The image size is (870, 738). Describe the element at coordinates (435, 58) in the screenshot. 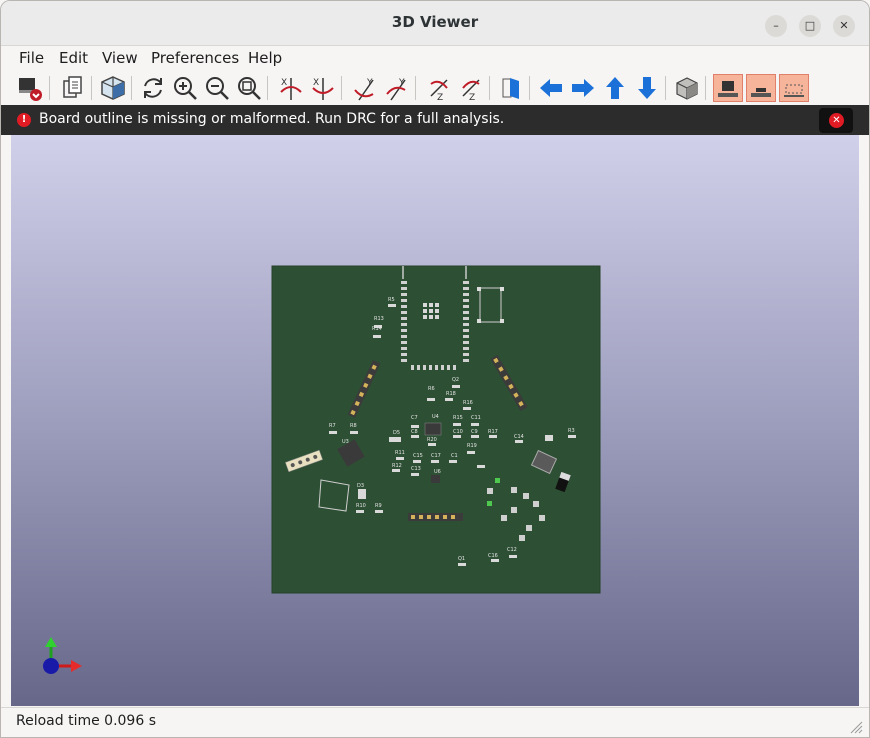

I see `menu-bar: File Edit View Preferences Help` at that location.